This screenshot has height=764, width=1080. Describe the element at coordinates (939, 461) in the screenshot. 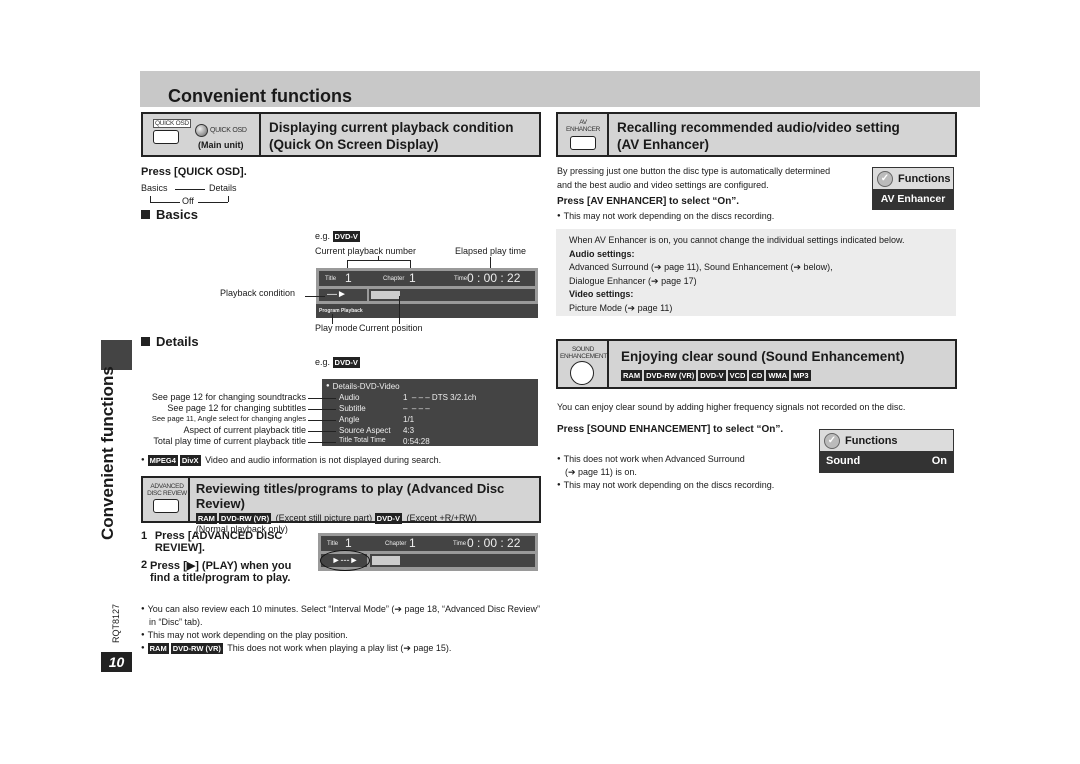

I see `functions-value: On` at that location.